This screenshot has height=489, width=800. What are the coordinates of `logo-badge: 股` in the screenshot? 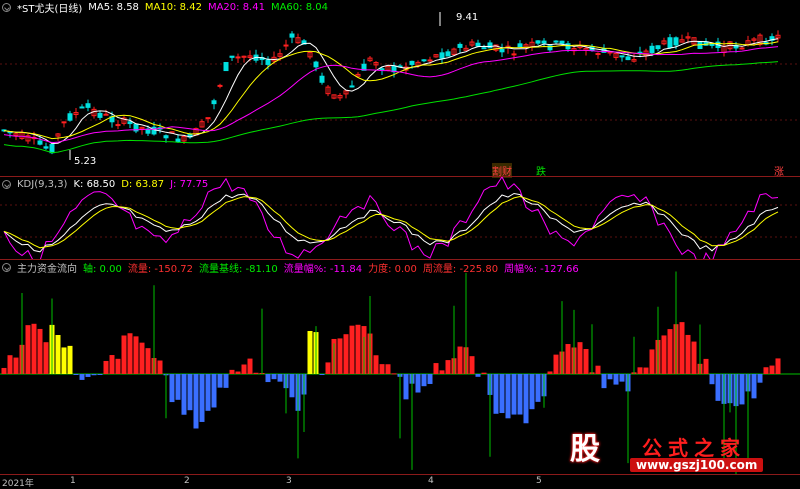 It's located at (585, 449).